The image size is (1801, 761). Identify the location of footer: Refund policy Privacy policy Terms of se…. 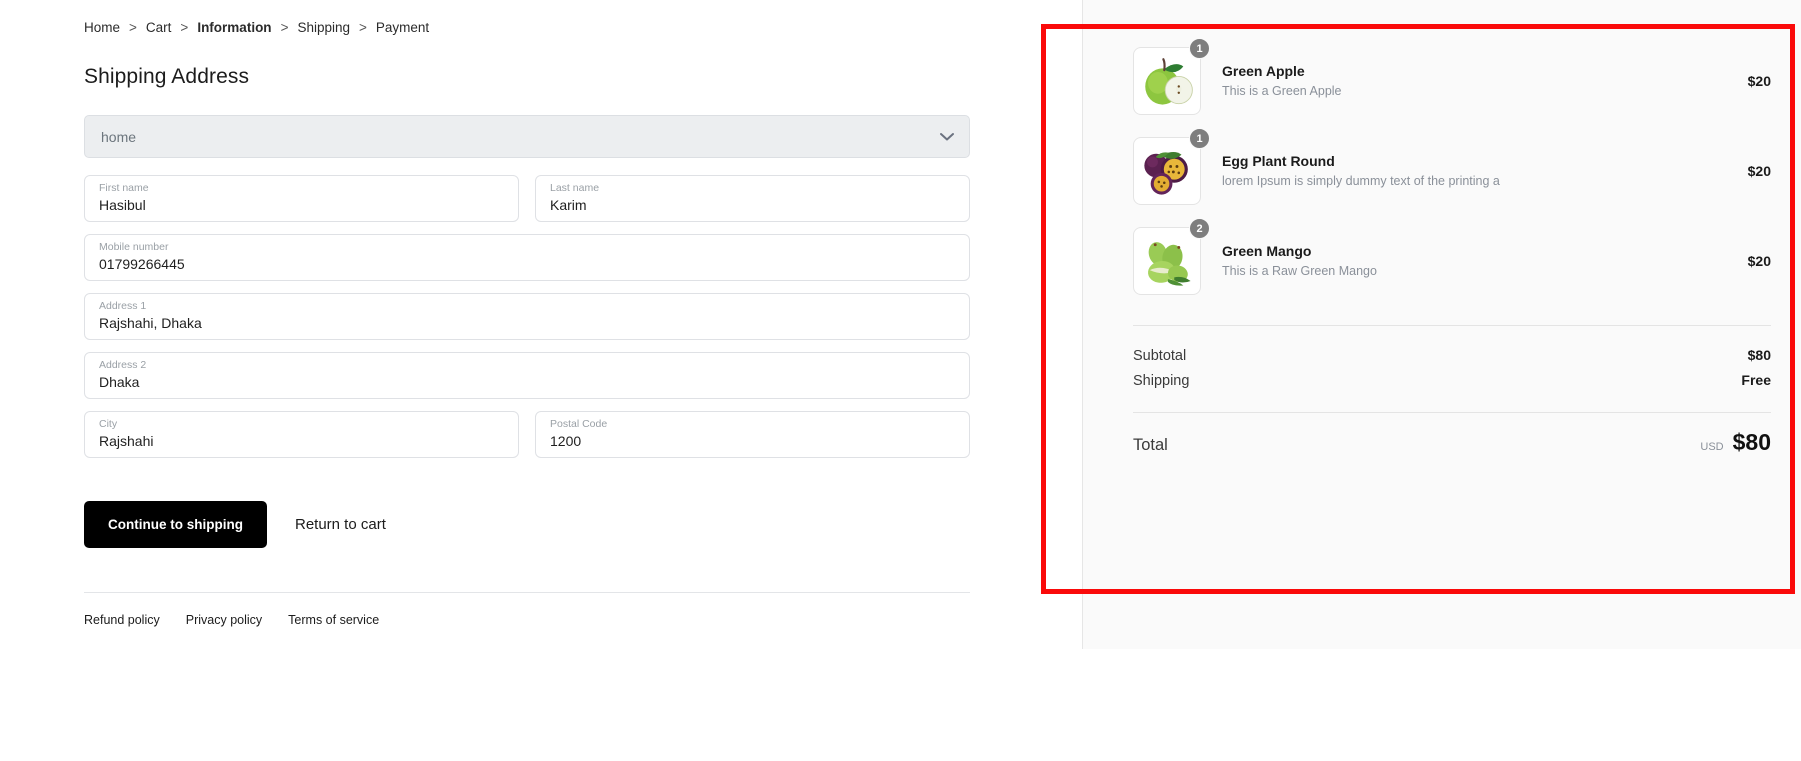
(527, 609).